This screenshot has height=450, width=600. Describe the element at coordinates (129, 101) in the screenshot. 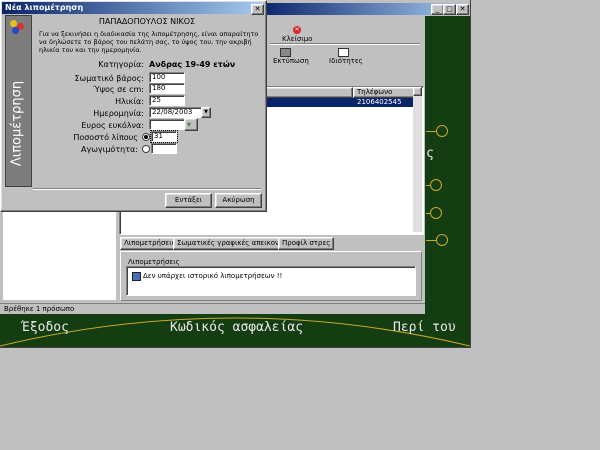

I see `age-label: Ηλικία:` at that location.